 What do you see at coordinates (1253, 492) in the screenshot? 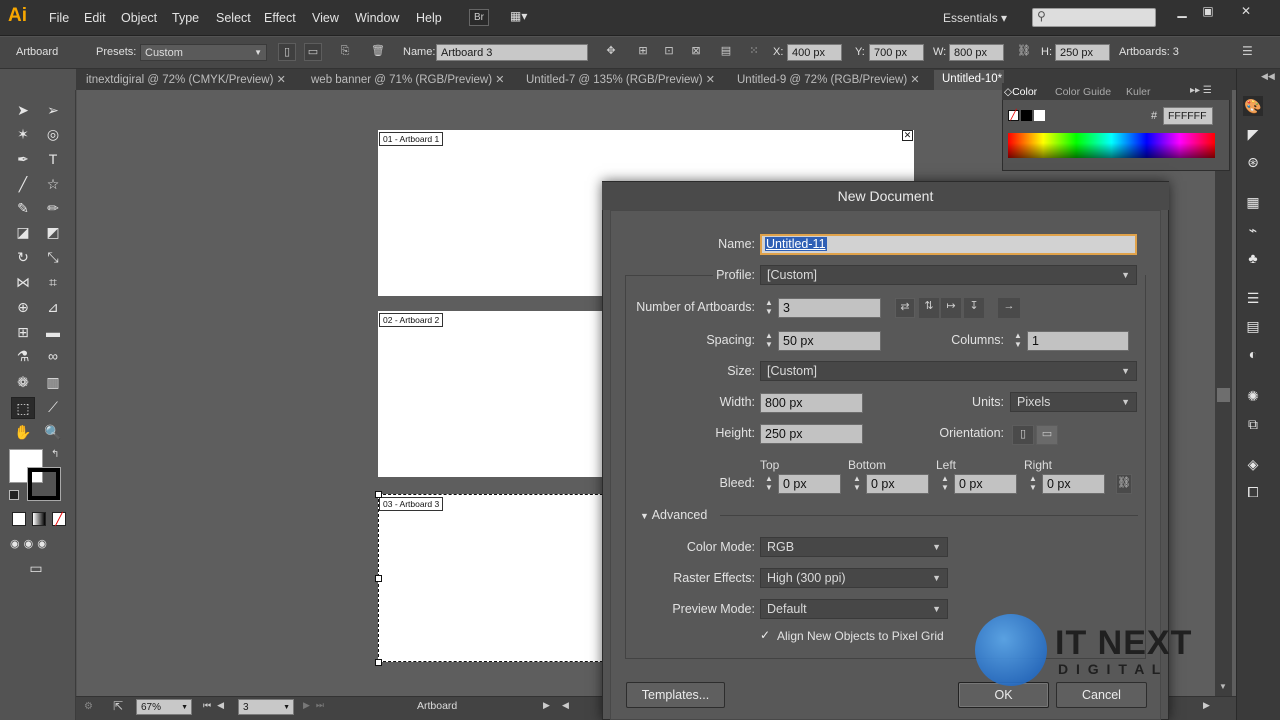
I see `artboards-panel-icon: ⧠` at bounding box center [1253, 492].